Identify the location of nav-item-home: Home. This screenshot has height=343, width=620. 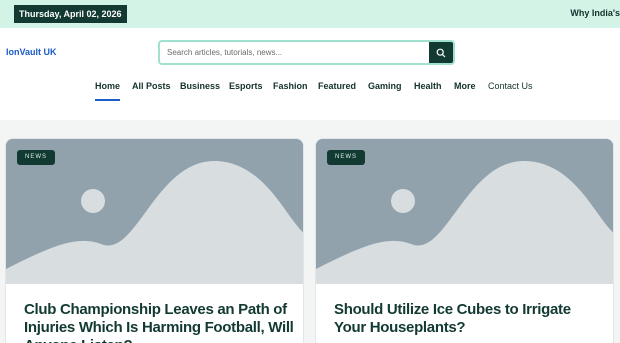
(108, 91).